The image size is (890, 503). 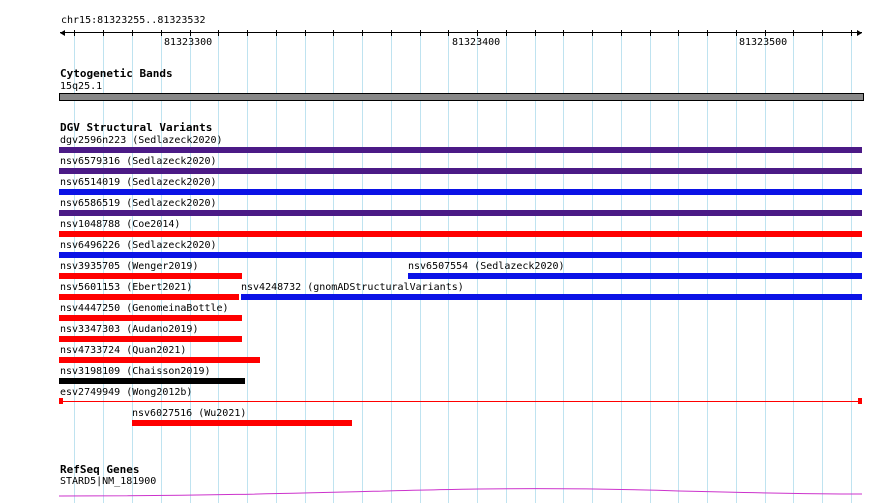 What do you see at coordinates (189, 413) in the screenshot?
I see `feature-label: nsv6027516 (Wu2021)` at bounding box center [189, 413].